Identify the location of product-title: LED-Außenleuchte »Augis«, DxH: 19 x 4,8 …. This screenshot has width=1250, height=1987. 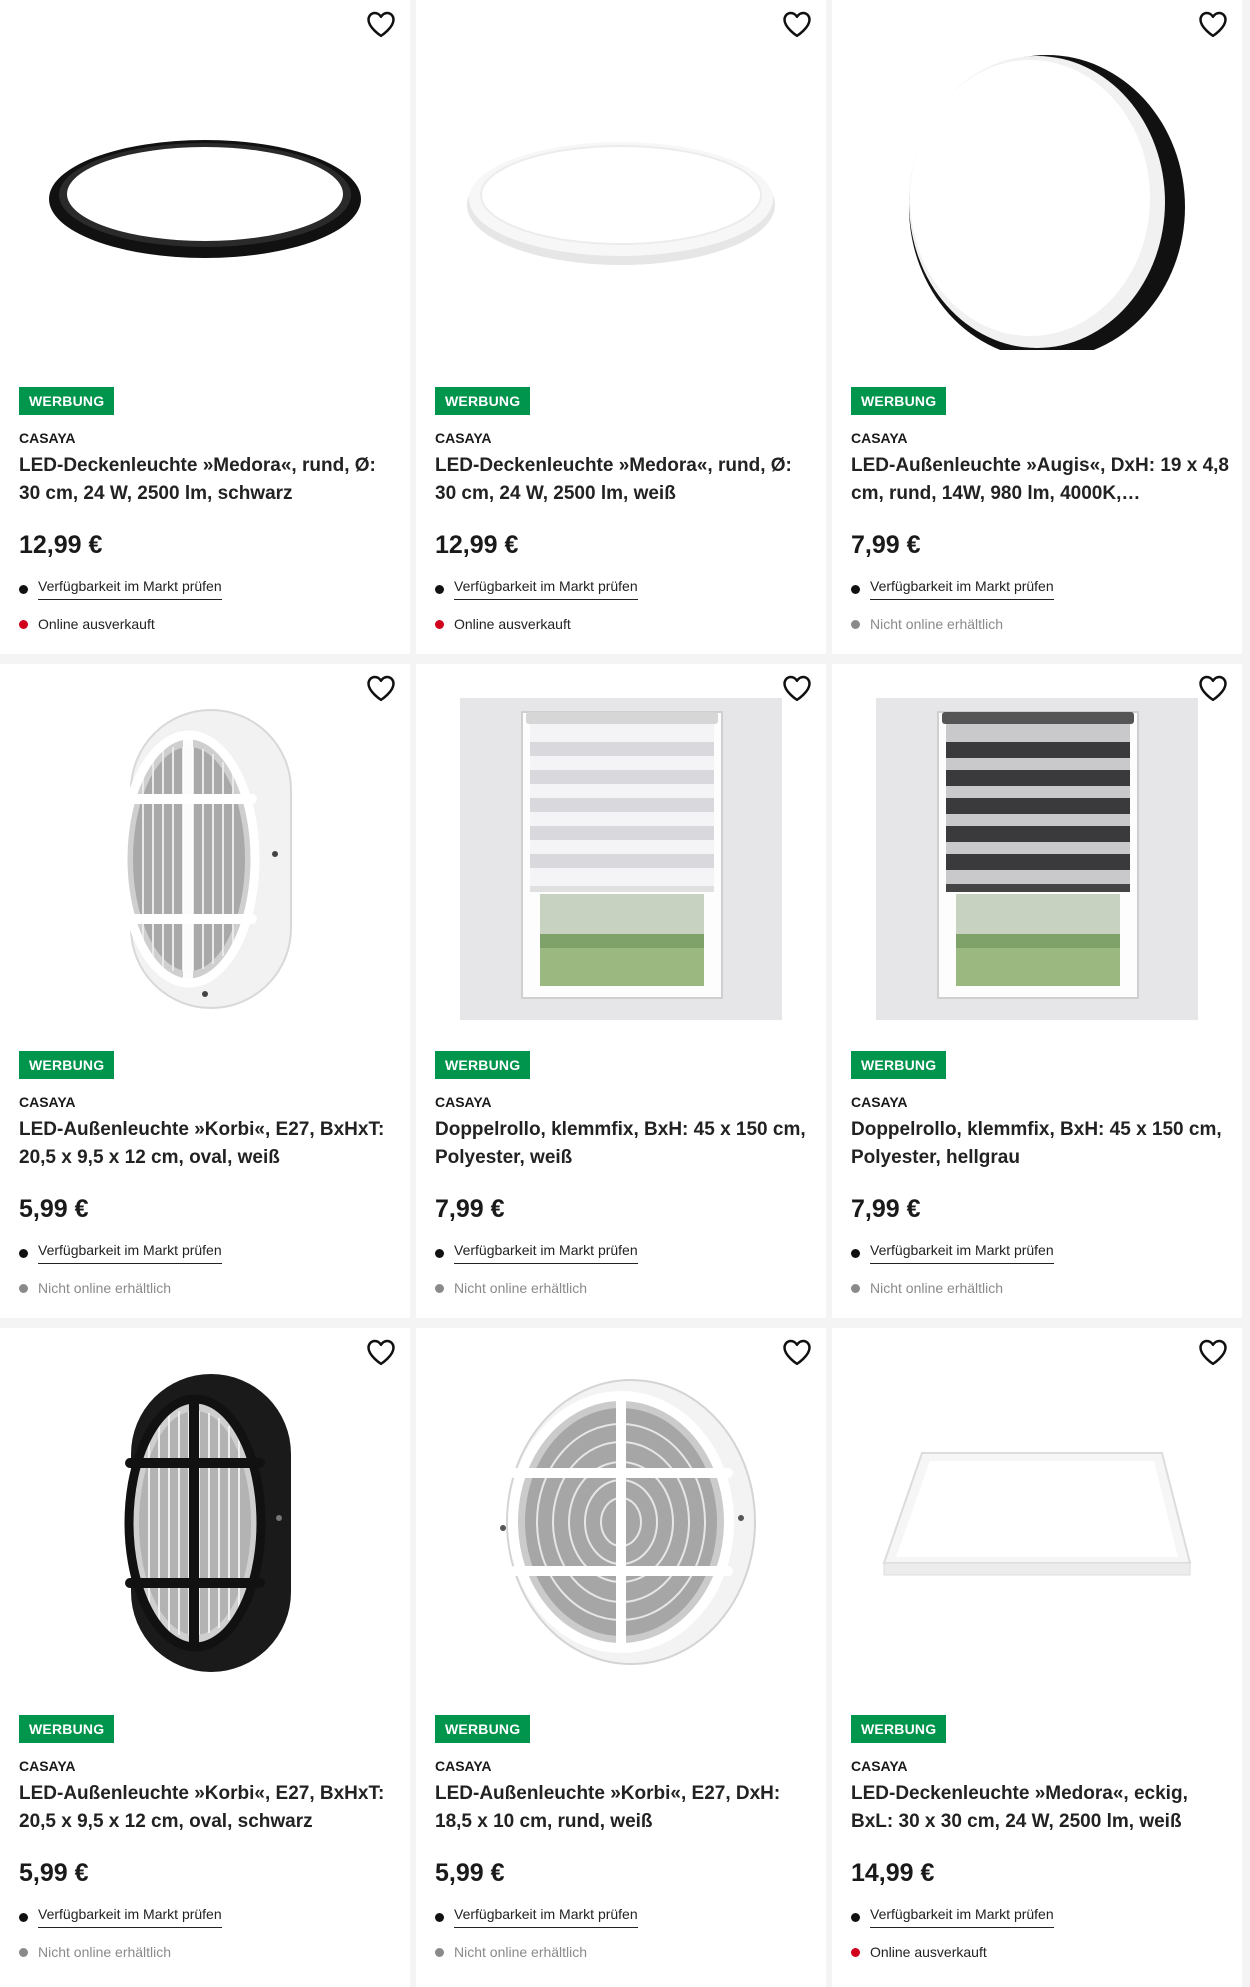
(1041, 480).